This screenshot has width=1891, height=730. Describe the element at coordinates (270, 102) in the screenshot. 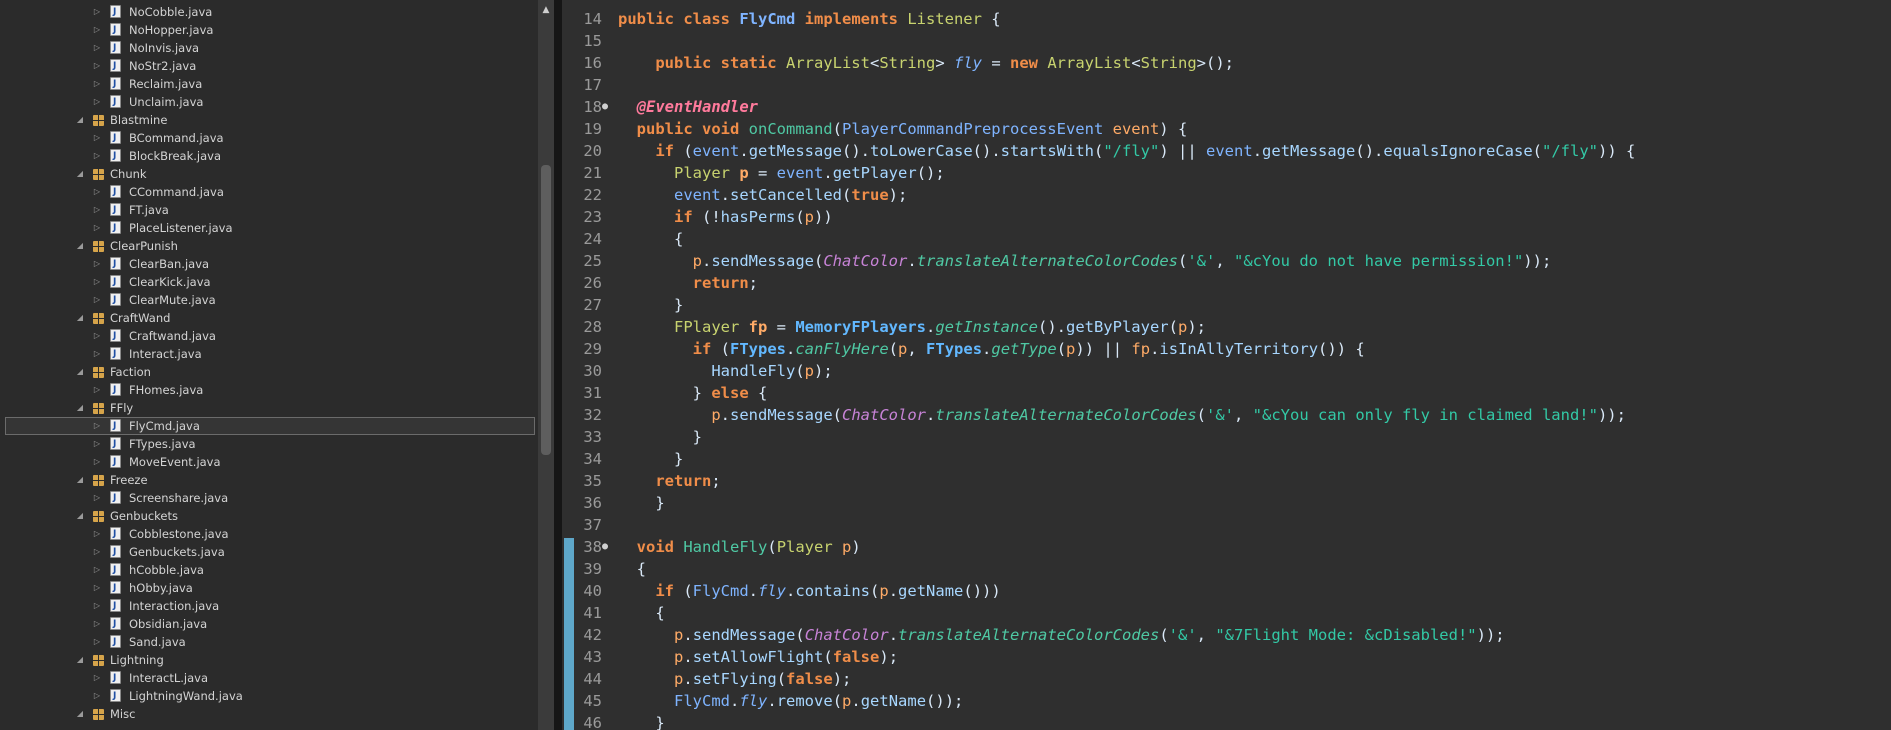

I see `tree-file: ▷ Unclaim.java` at that location.